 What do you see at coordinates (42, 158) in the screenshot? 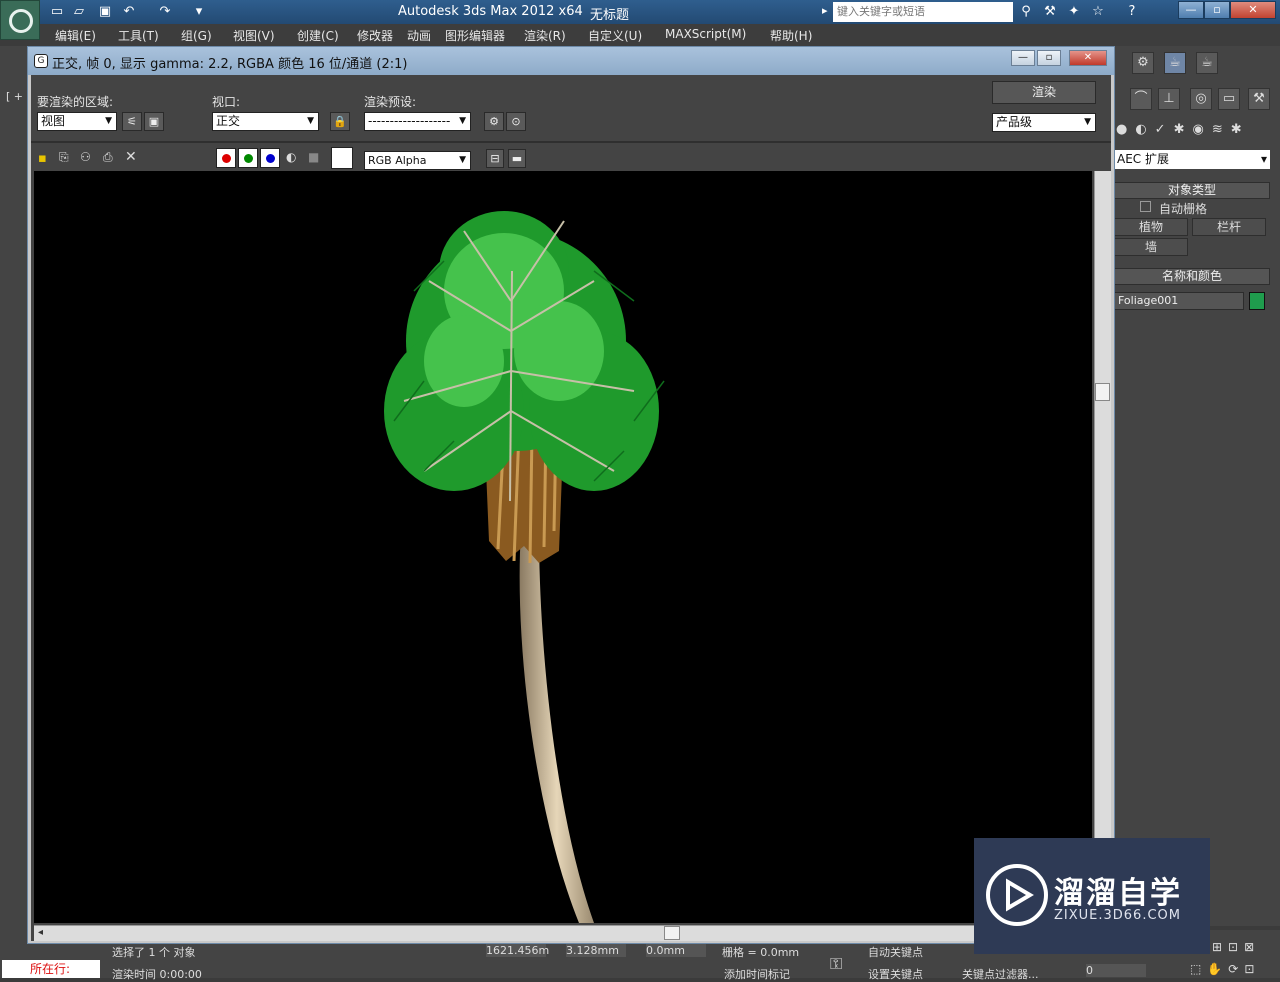
I see `save-image-icon: ▪` at bounding box center [42, 158].